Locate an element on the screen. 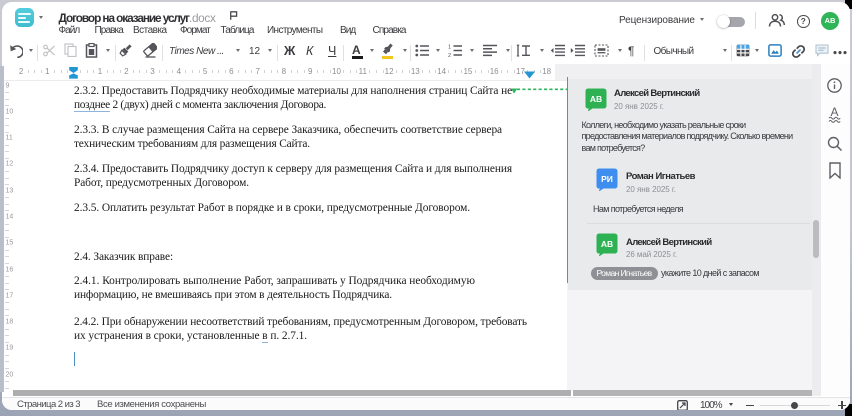 The width and height of the screenshot is (852, 416). svg-text: РИ is located at coordinates (607, 179).